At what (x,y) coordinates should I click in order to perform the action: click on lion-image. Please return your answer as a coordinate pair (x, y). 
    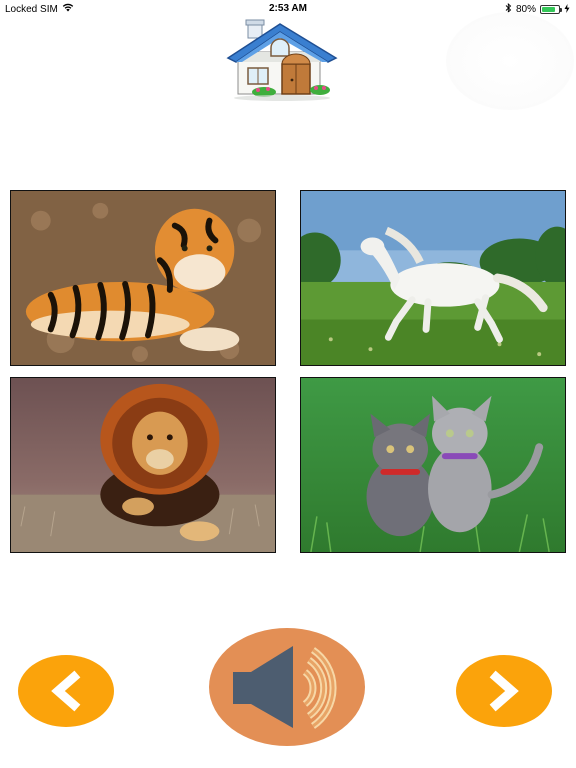
    Looking at the image, I should click on (143, 465).